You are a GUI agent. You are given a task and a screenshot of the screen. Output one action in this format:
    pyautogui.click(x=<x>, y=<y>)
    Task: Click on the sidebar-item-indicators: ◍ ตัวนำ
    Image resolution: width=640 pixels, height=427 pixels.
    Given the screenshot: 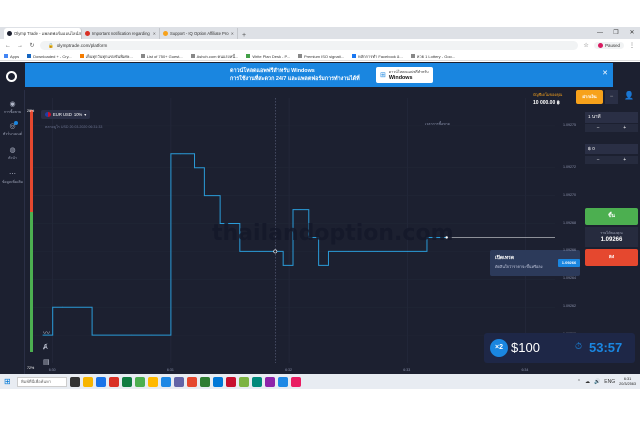 What is the action you would take?
    pyautogui.click(x=12, y=153)
    